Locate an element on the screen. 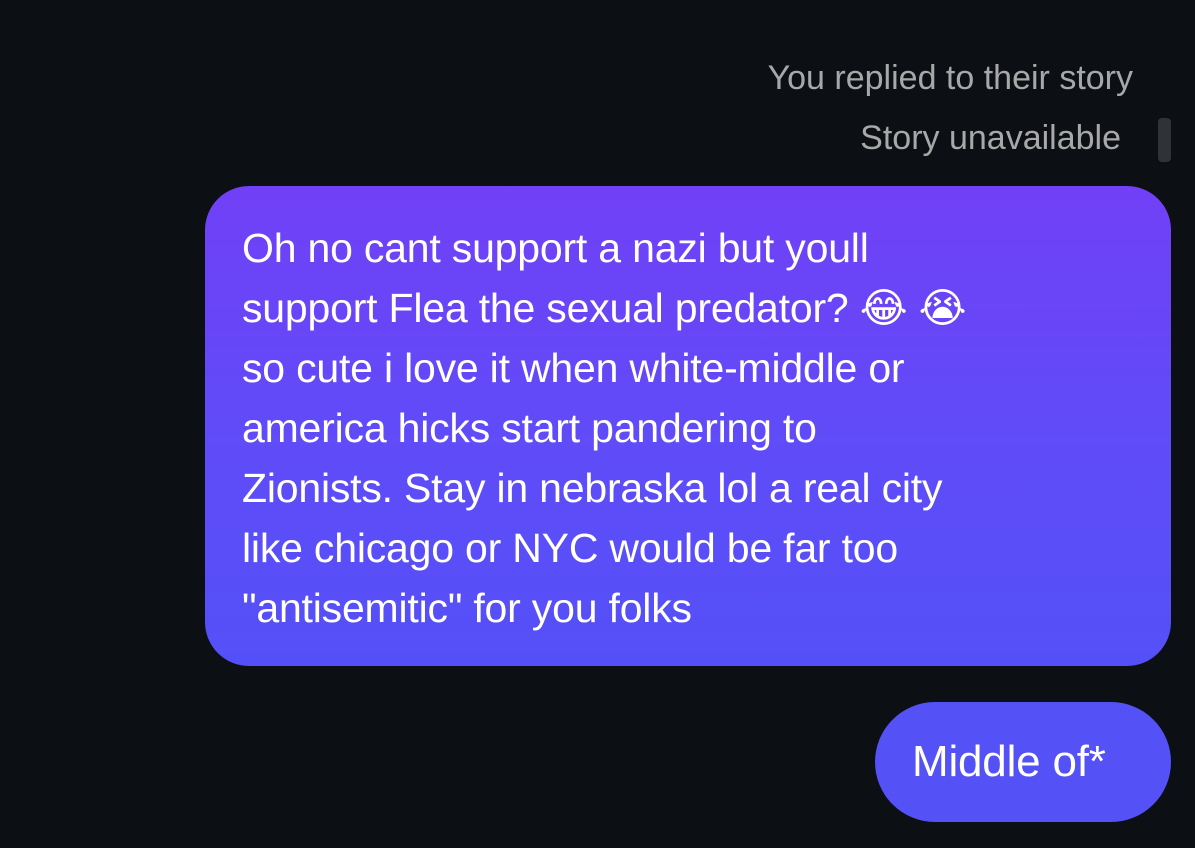 The width and height of the screenshot is (1195, 848). message-text: Middle of* is located at coordinates (1009, 761).